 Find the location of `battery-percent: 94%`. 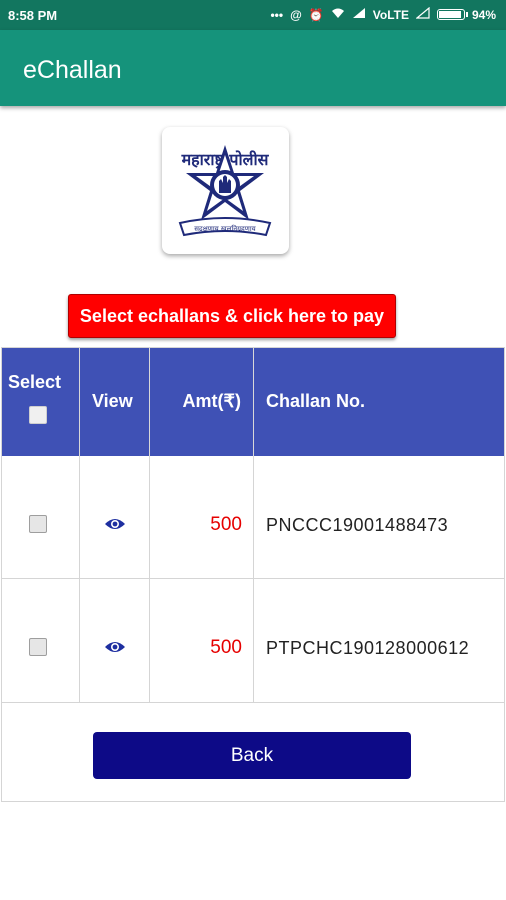

battery-percent: 94% is located at coordinates (483, 14).